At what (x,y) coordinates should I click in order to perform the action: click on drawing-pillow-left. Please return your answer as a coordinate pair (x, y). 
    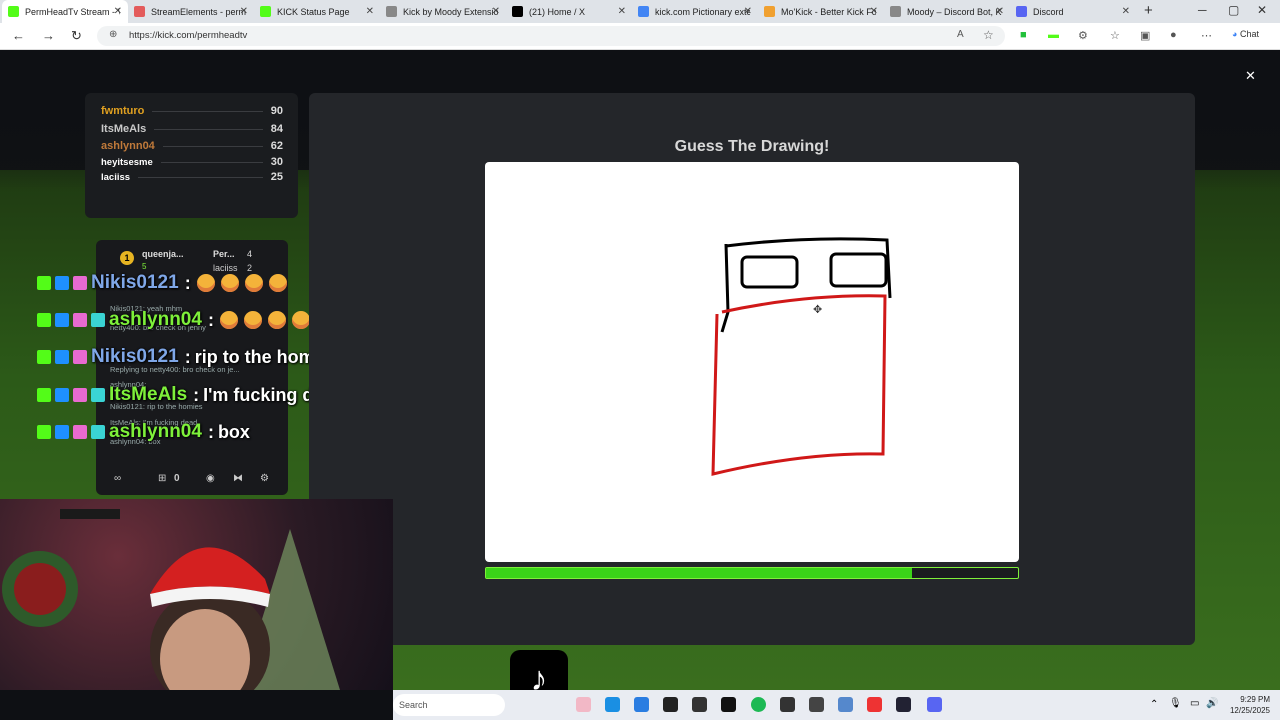
    Looking at the image, I should click on (769, 272).